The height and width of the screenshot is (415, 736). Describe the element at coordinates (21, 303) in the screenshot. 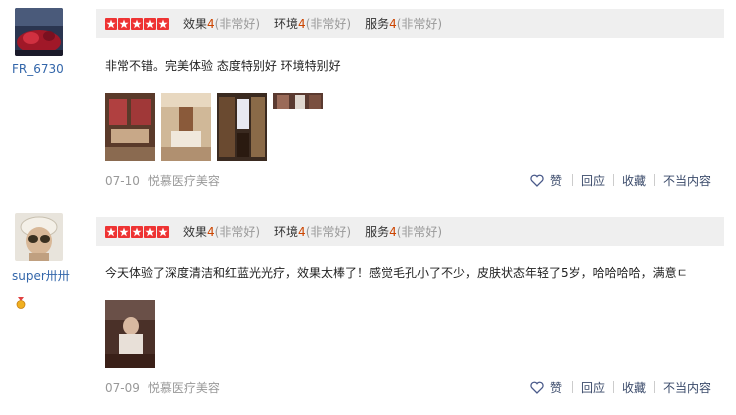

I see `medal-icon` at that location.